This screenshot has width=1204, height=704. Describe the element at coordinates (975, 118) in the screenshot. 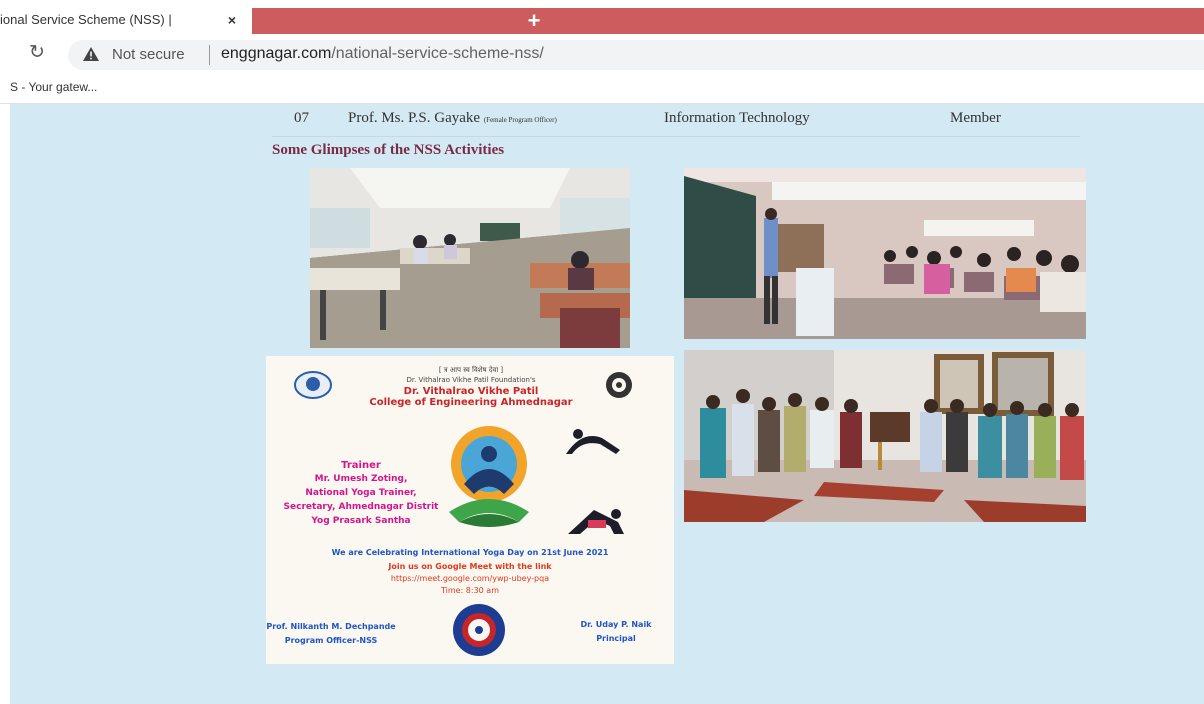

I see `table-cell-role: Member` at that location.